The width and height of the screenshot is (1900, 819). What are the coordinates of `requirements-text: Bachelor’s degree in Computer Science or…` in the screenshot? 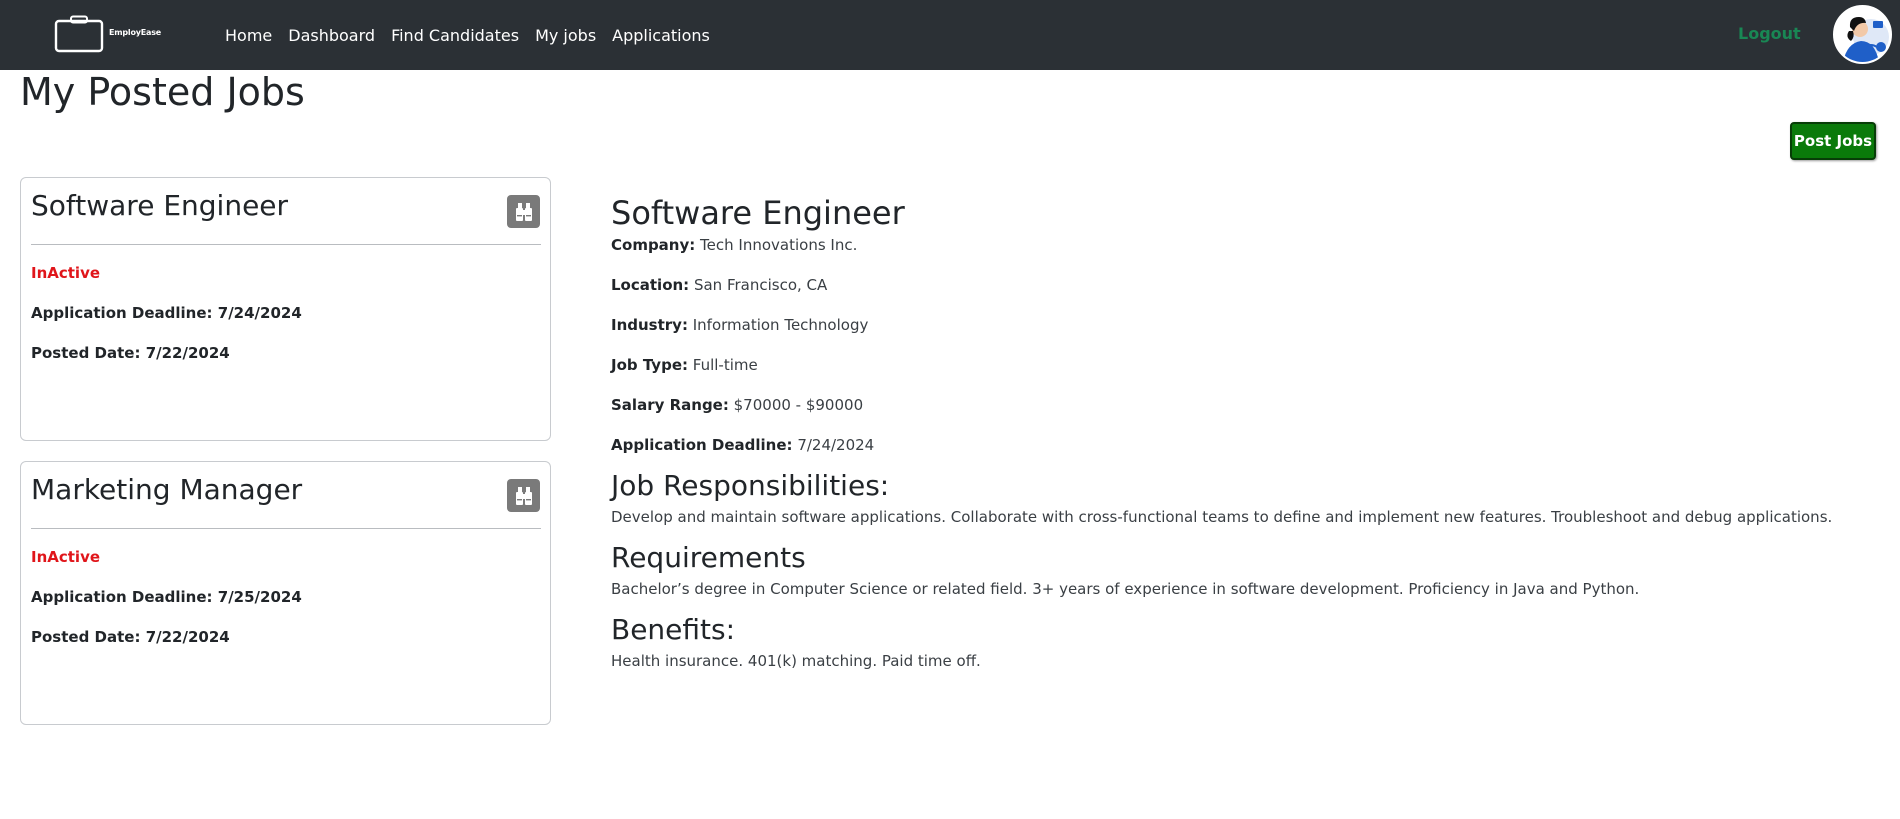 It's located at (1125, 589).